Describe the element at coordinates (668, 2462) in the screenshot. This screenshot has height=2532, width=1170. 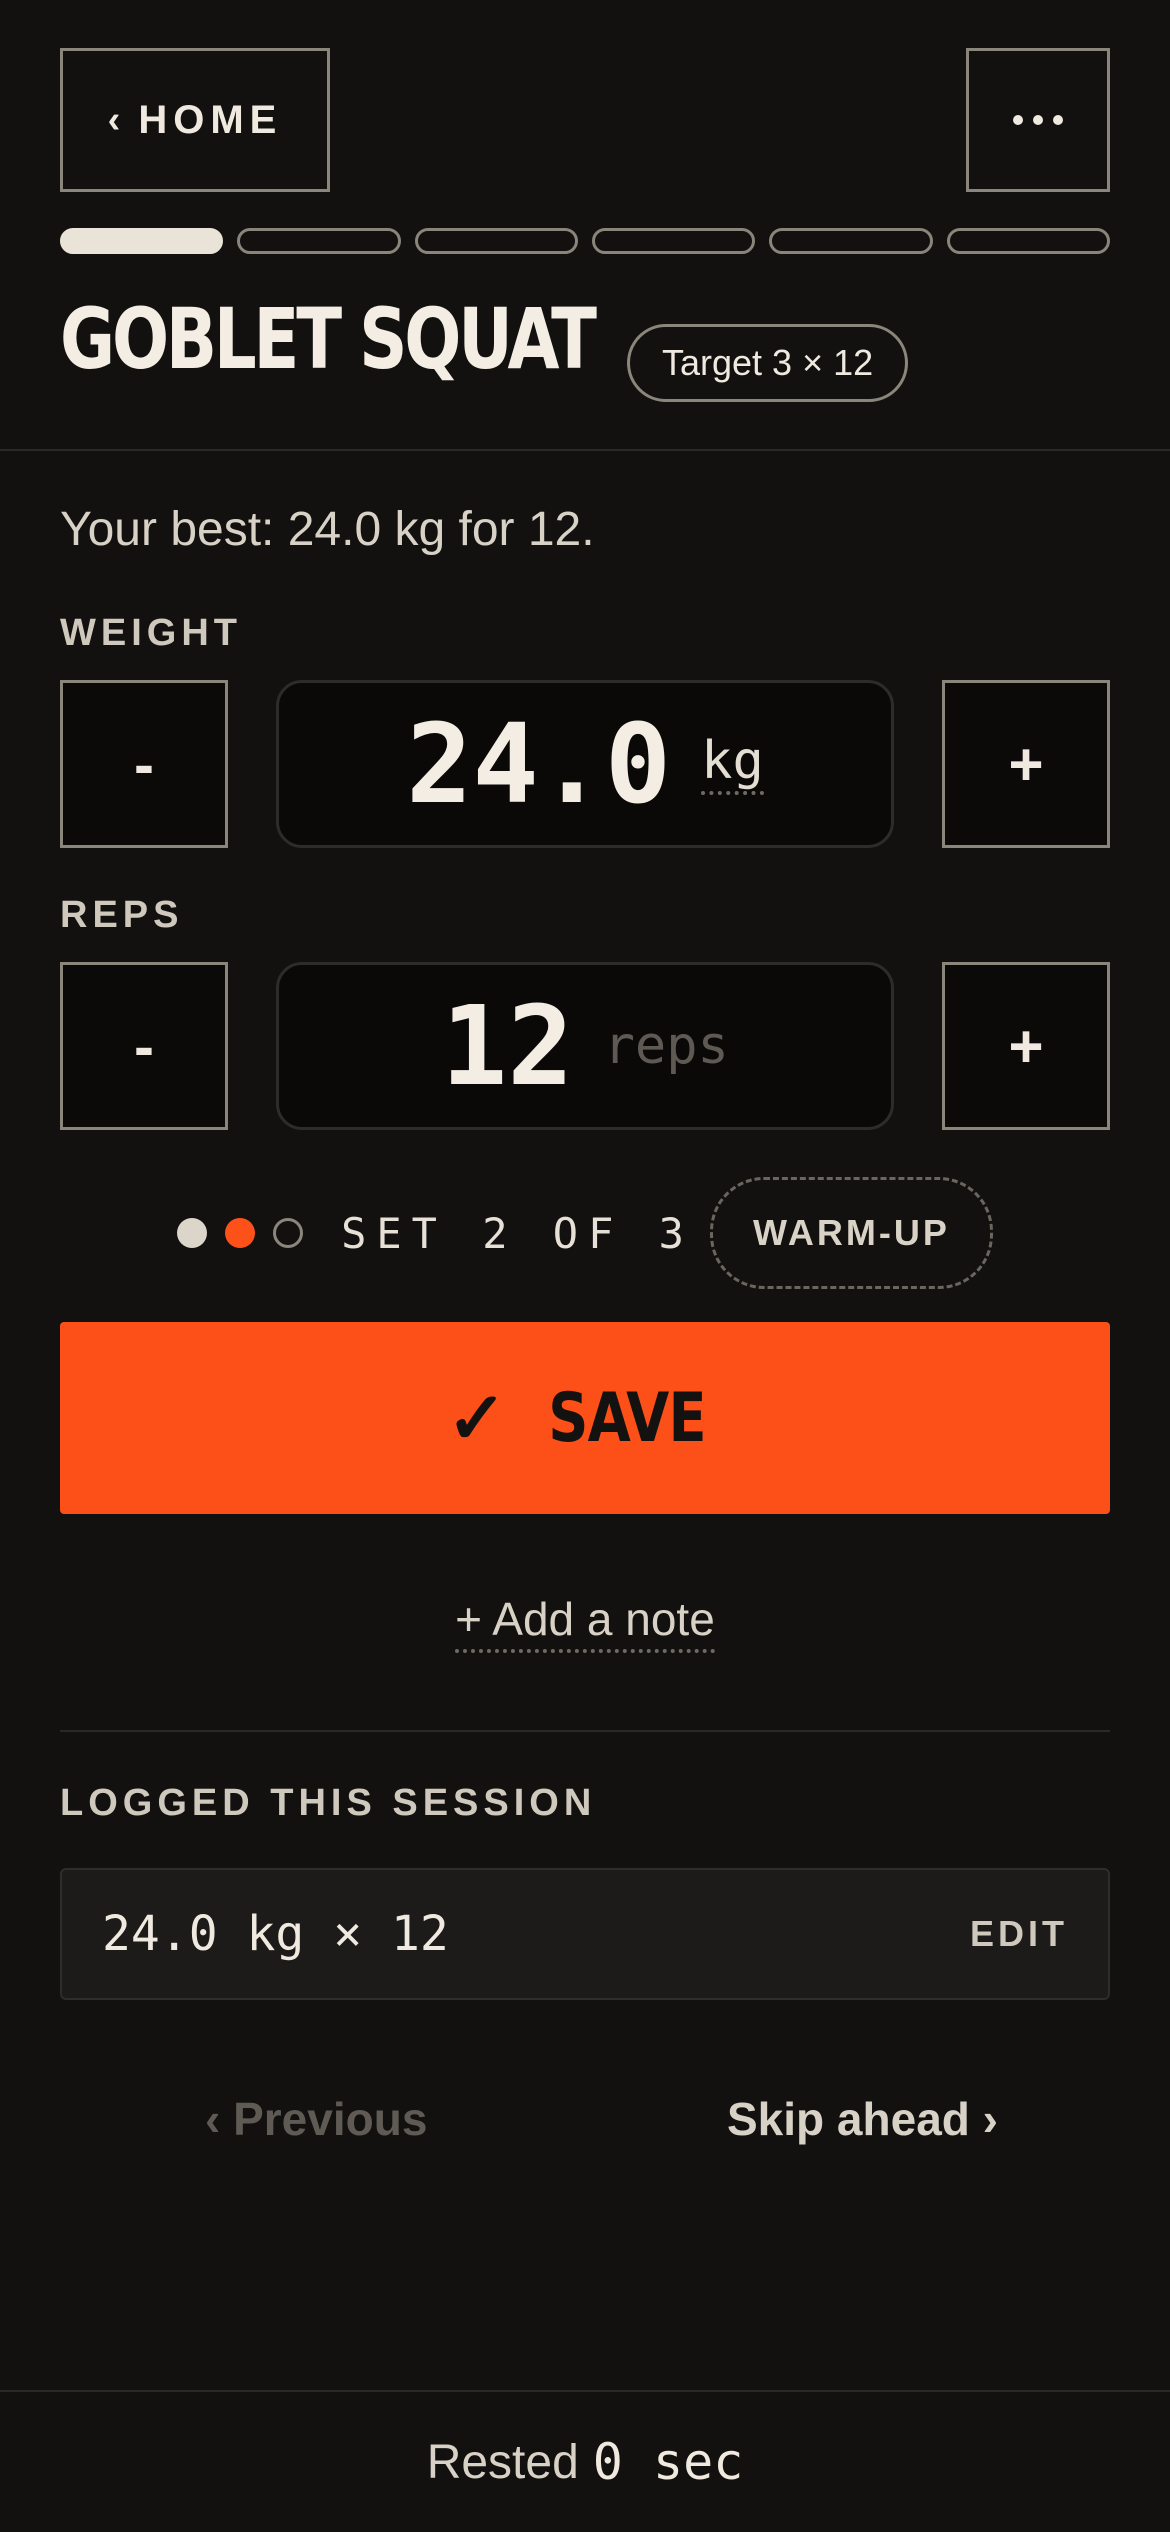
I see `rest-timer-value: 0 sec` at that location.